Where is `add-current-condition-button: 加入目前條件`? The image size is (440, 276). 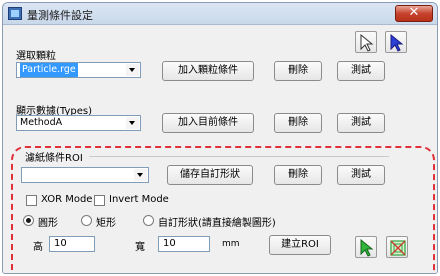 add-current-condition-button: 加入目前條件 is located at coordinates (208, 123).